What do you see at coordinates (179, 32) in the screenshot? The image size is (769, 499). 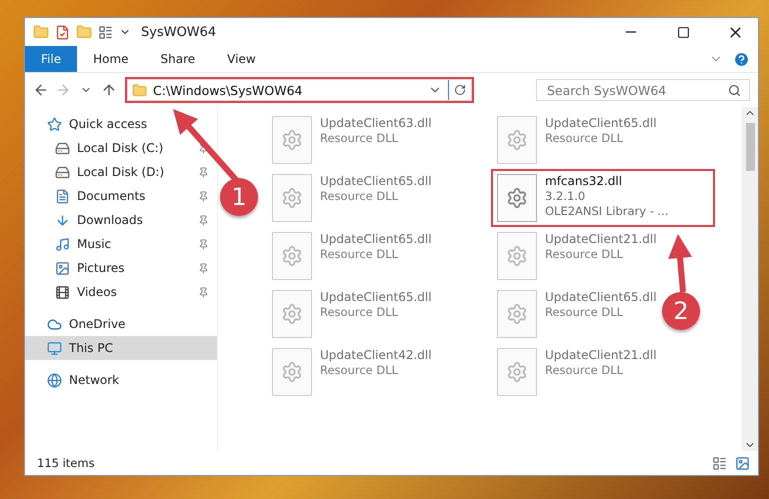 I see `window-title: SysWOW64` at bounding box center [179, 32].